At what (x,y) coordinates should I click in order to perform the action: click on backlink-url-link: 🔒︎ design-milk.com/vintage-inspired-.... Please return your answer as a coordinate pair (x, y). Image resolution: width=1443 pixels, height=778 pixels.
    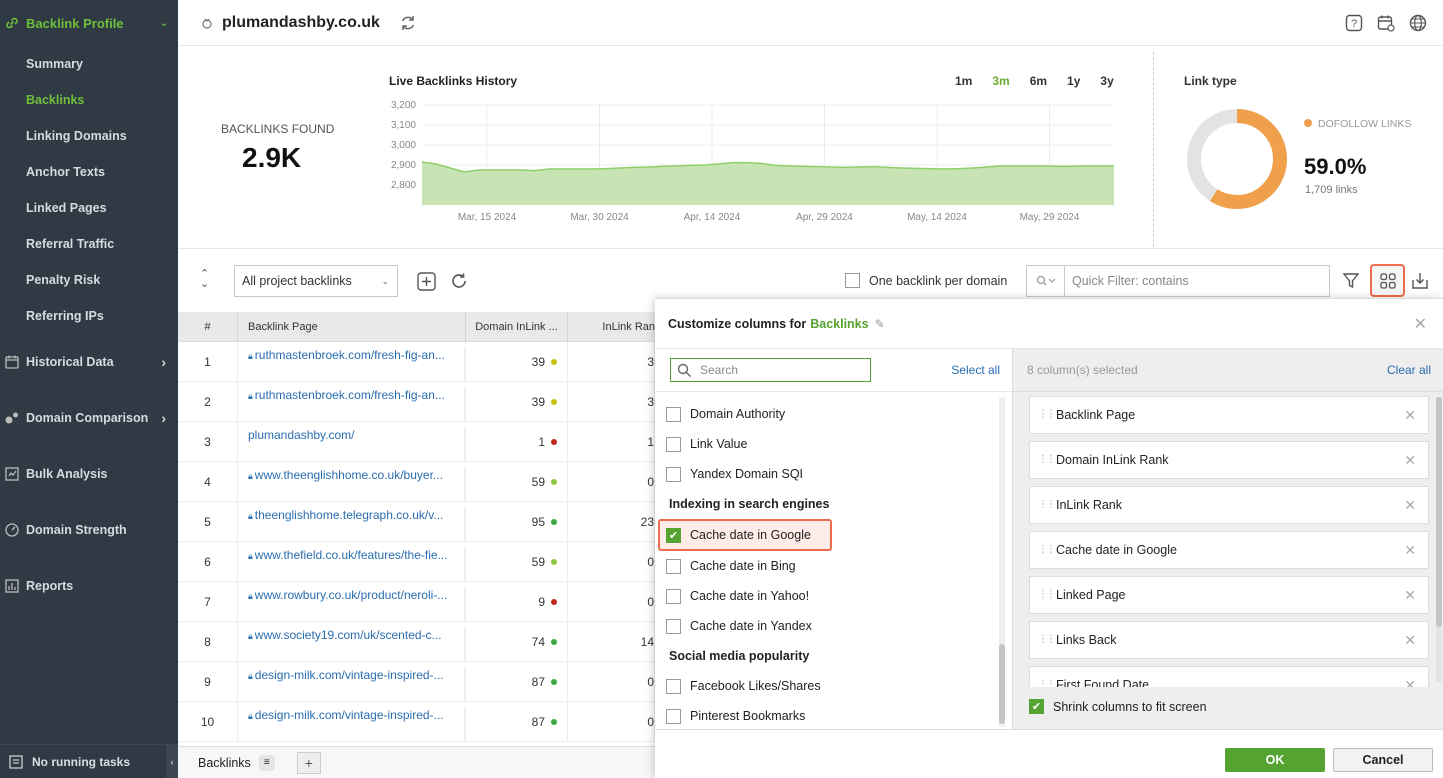
    Looking at the image, I should click on (356, 725).